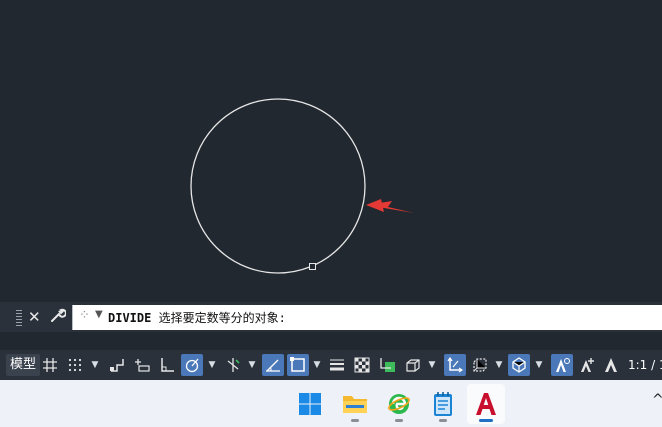 Image resolution: width=662 pixels, height=427 pixels. I want to click on isometric-icon, so click(233, 365).